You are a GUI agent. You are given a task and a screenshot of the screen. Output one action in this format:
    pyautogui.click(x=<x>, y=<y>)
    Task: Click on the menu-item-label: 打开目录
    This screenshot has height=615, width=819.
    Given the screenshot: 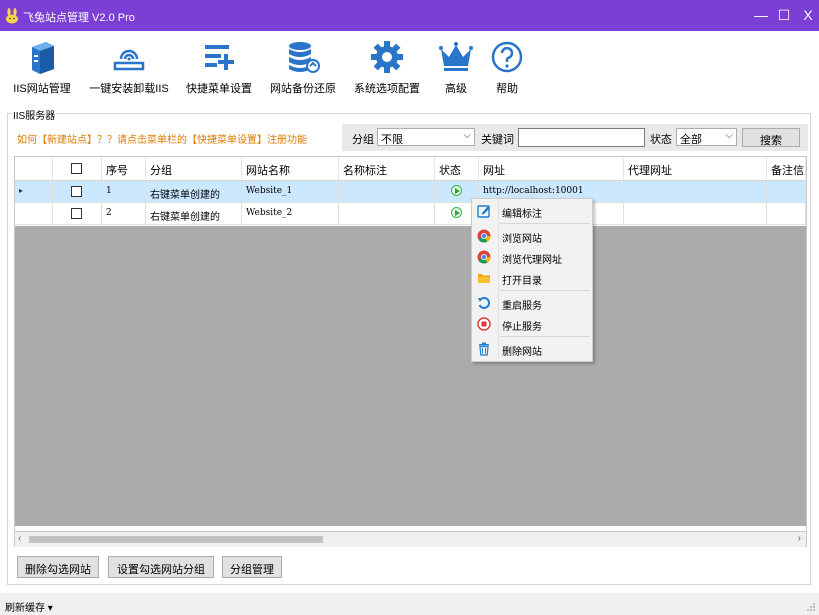 What is the action you would take?
    pyautogui.click(x=522, y=281)
    